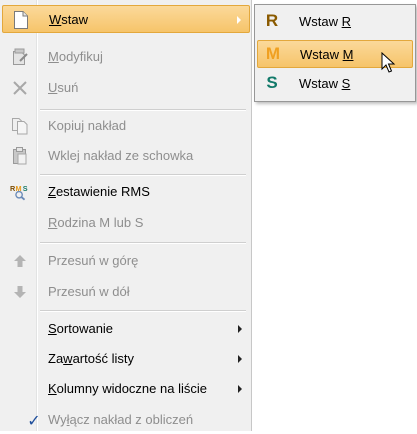 The height and width of the screenshot is (434, 417). Describe the element at coordinates (99, 191) in the screenshot. I see `menu-item-label: Zestawienie RMS` at that location.